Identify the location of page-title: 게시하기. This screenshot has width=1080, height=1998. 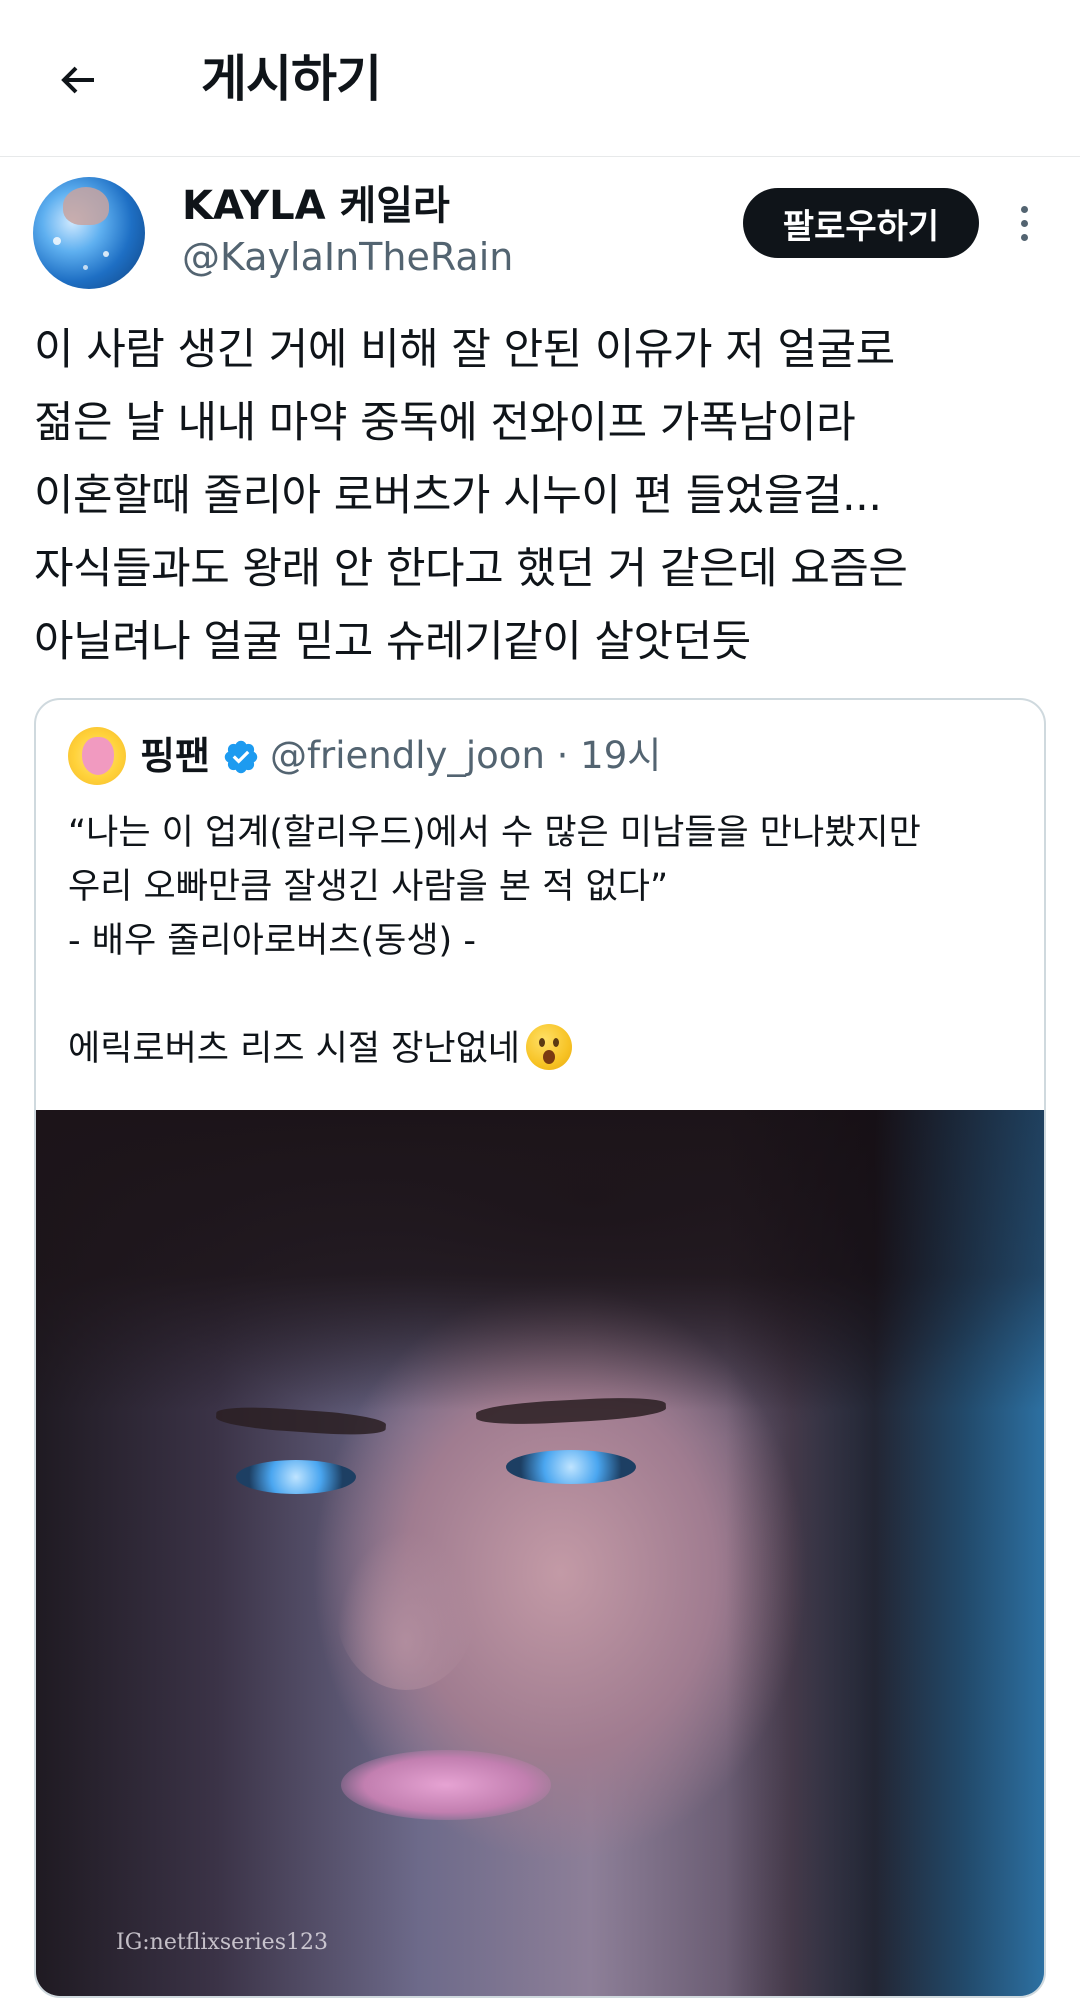
(291, 79).